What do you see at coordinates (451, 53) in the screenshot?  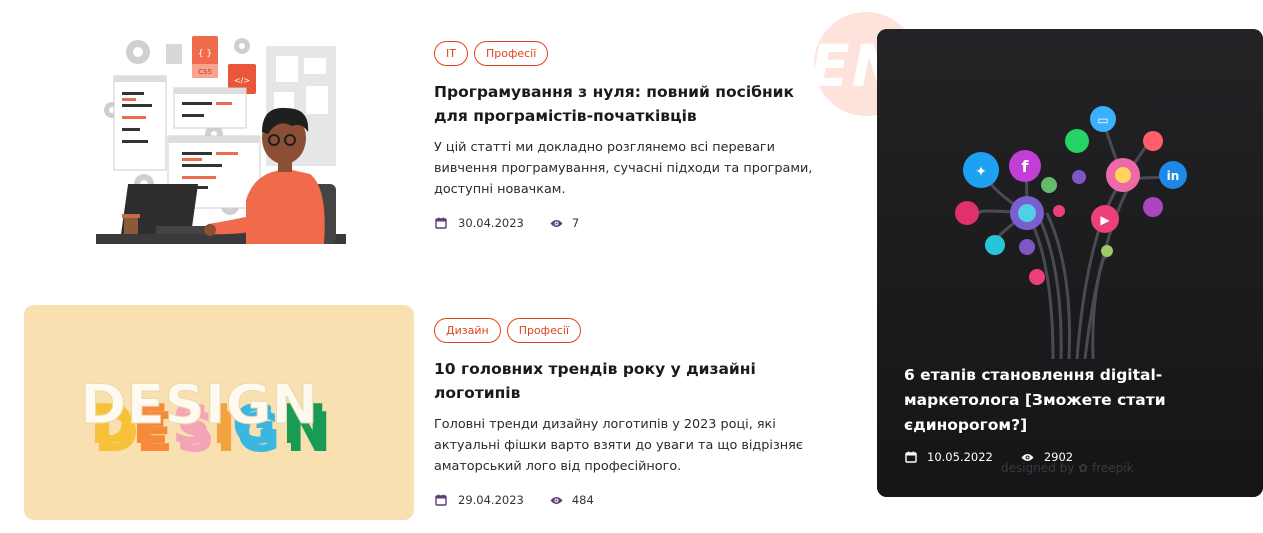 I see `tag-it: IT` at bounding box center [451, 53].